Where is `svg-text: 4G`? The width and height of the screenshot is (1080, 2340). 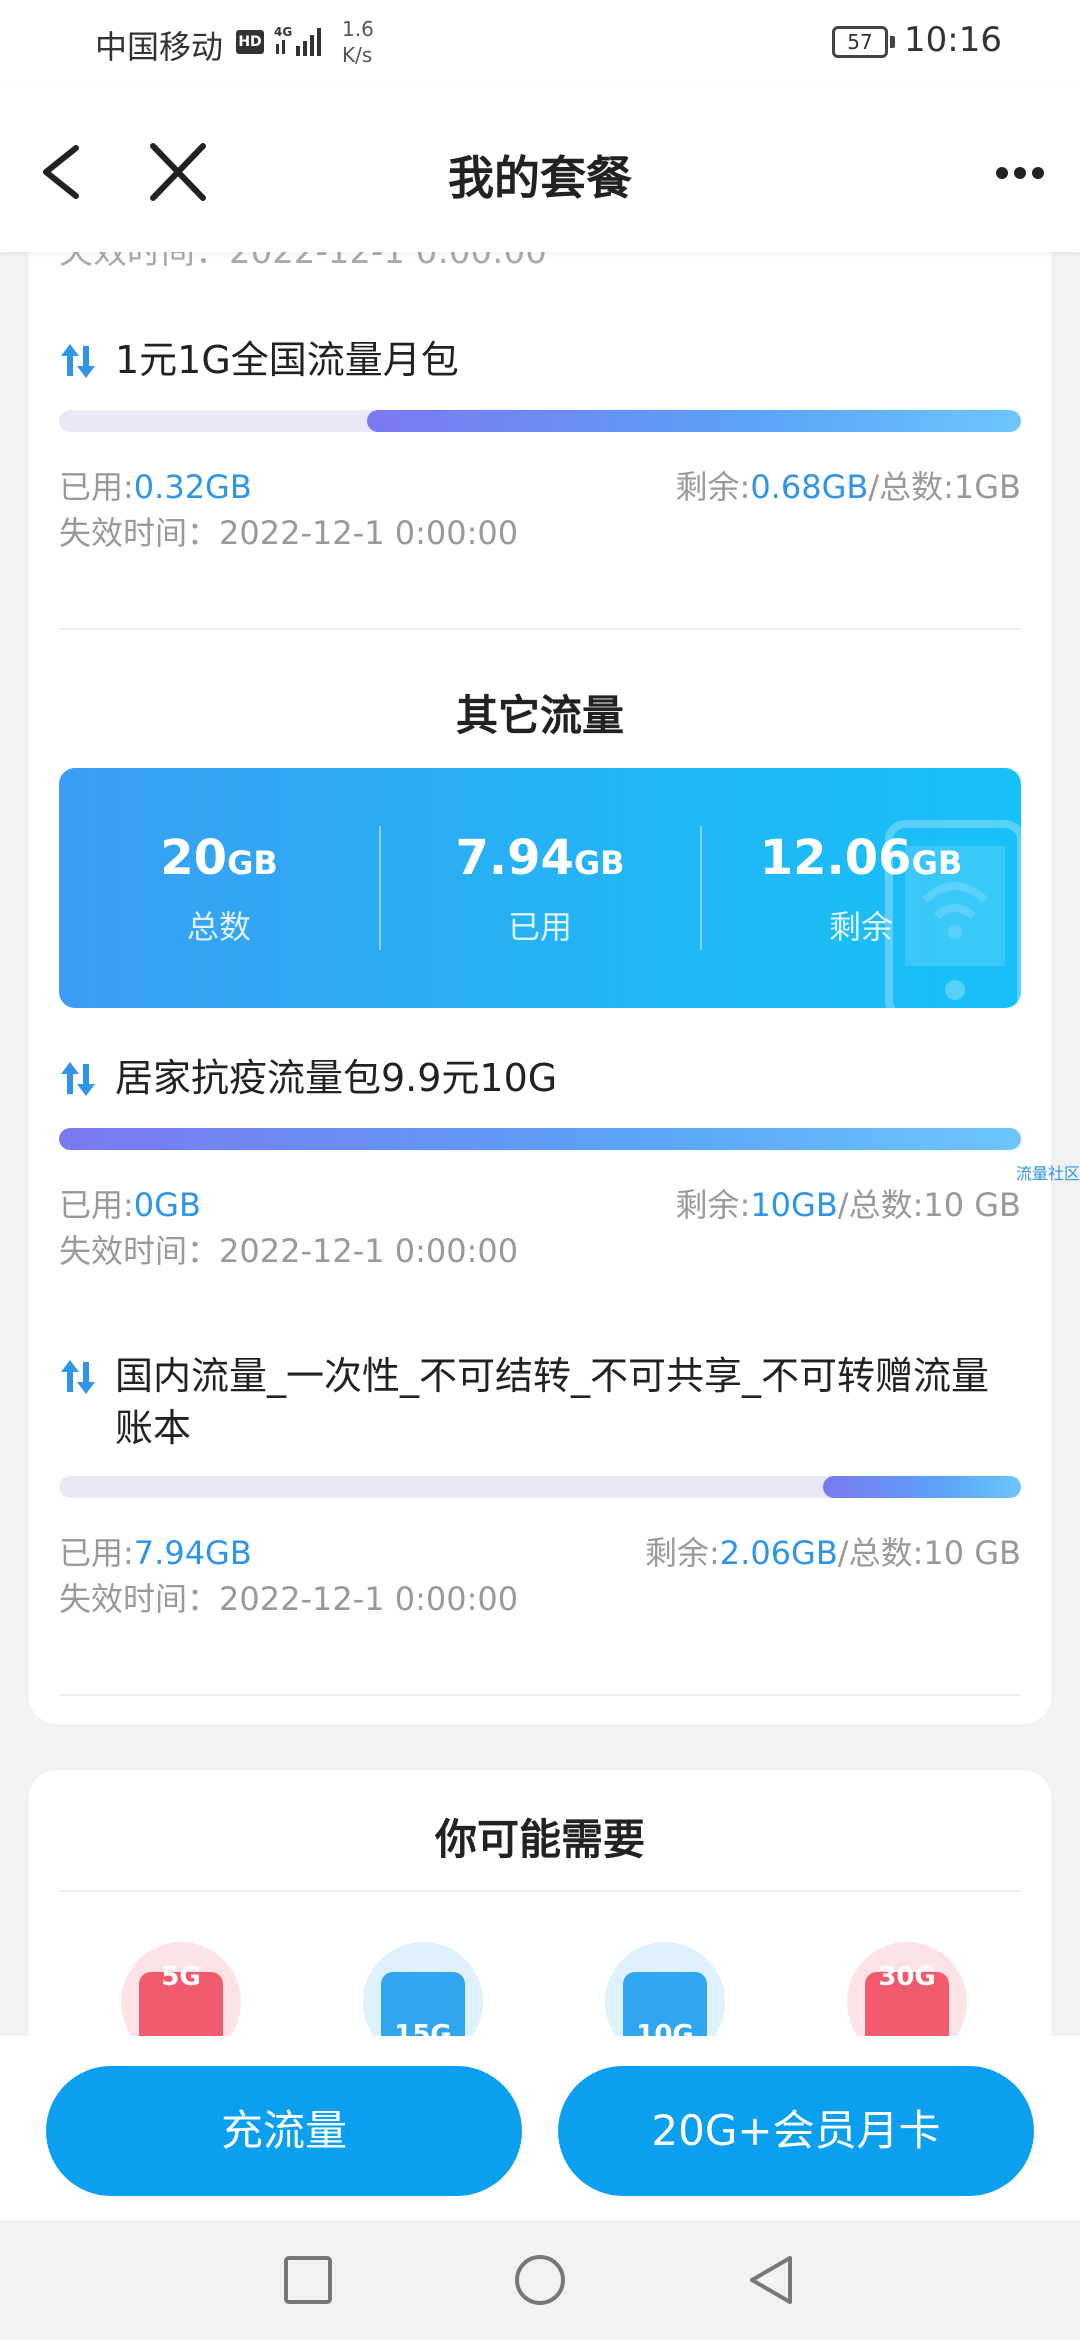 svg-text: 4G is located at coordinates (283, 32).